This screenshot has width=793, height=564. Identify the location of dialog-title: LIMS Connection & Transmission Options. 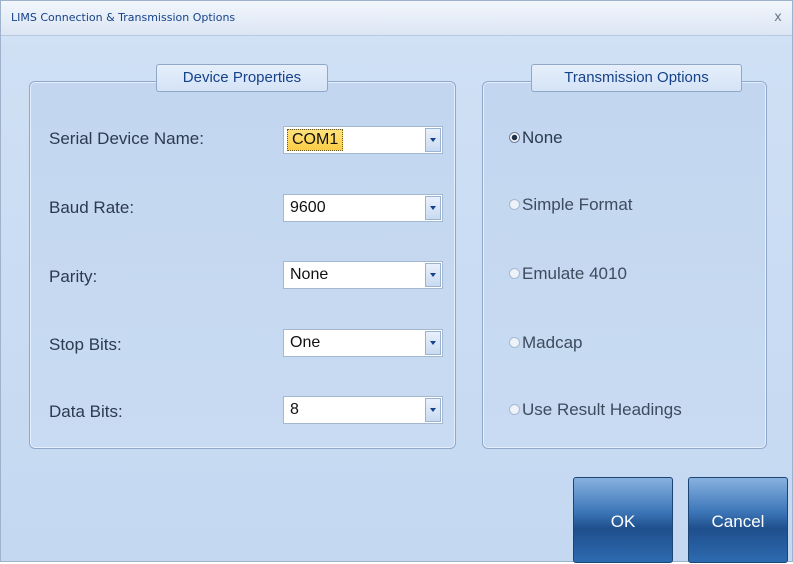
(123, 17).